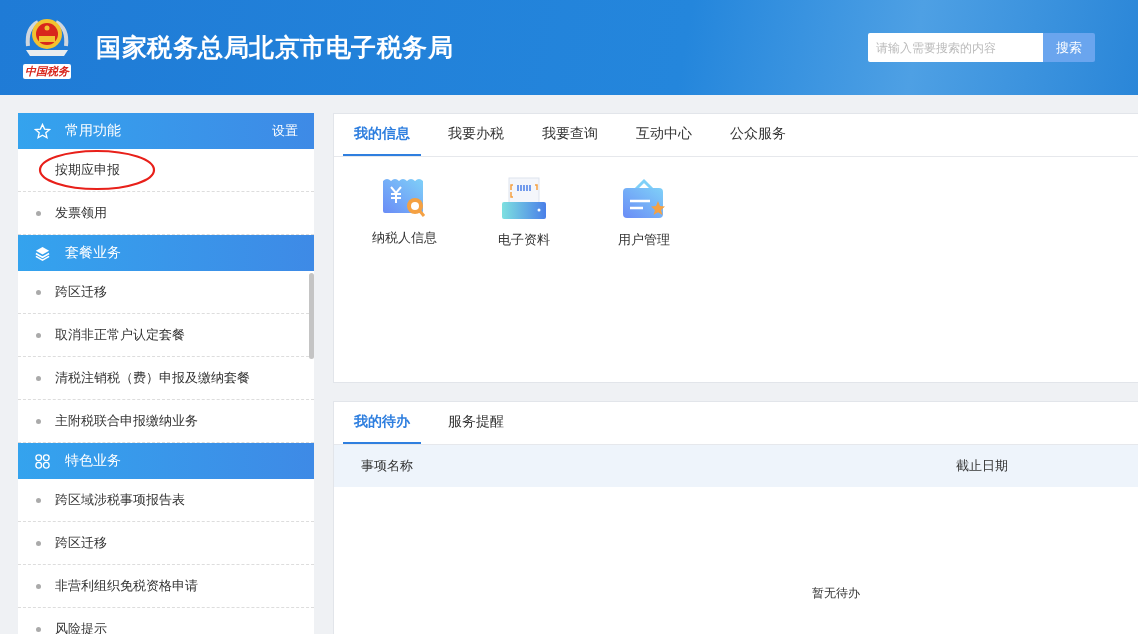 Image resolution: width=1138 pixels, height=634 pixels. What do you see at coordinates (152, 378) in the screenshot?
I see `menu-item: 清税注销税（费）申报及缴纳套餐` at bounding box center [152, 378].